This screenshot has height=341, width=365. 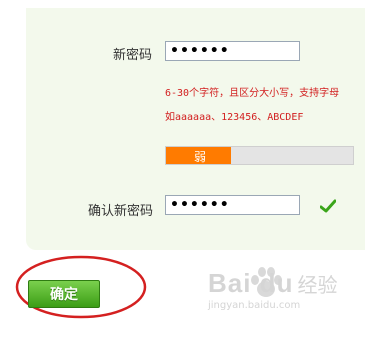 What do you see at coordinates (232, 51) in the screenshot?
I see `new-password-input: ••••••` at bounding box center [232, 51].